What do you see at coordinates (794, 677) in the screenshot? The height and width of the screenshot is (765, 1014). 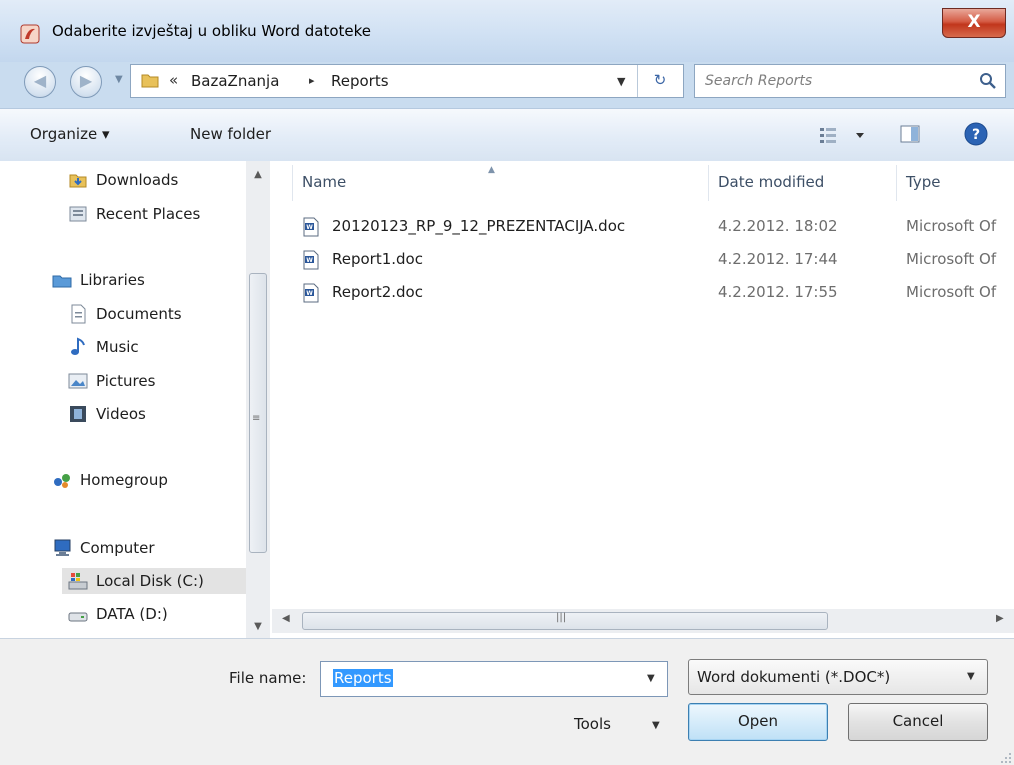 I see `file-type-filter-value: Word dokumenti (*.DOC*)` at bounding box center [794, 677].